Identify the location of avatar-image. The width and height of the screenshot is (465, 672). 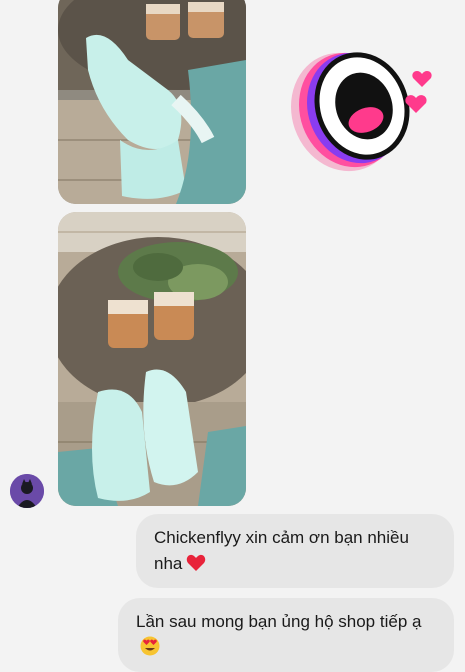
(27, 491).